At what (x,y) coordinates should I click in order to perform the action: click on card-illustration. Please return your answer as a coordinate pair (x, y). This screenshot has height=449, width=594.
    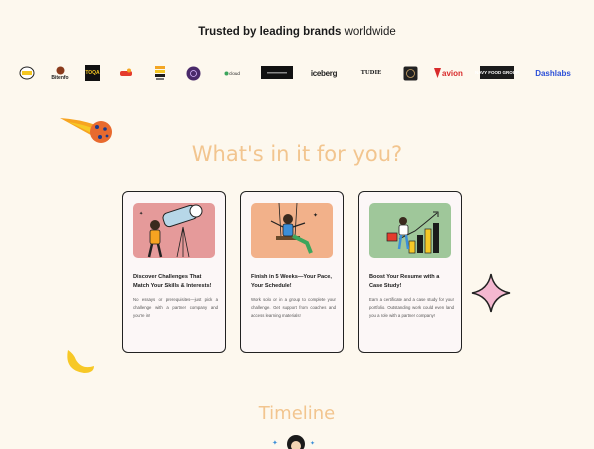
    Looking at the image, I should click on (410, 230).